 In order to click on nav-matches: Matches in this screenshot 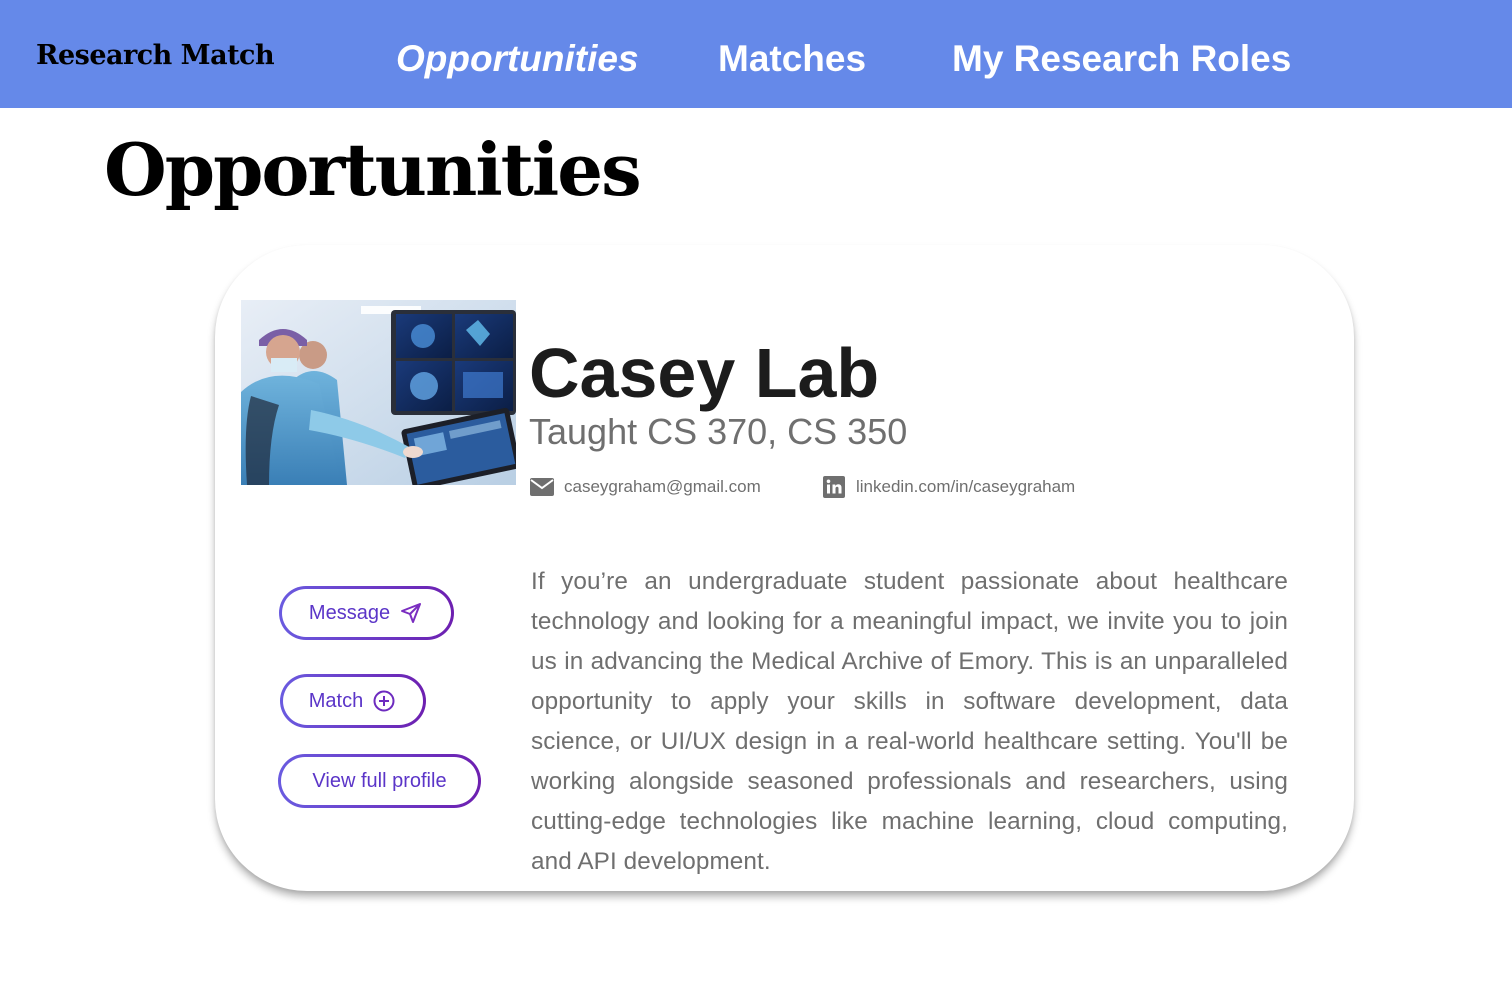, I will do `click(792, 58)`.